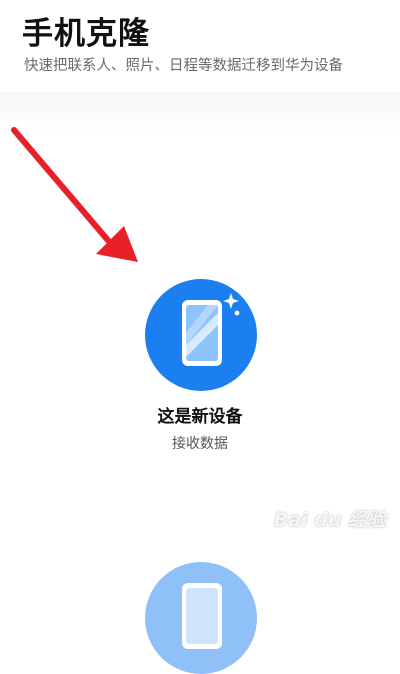 The width and height of the screenshot is (400, 674). Describe the element at coordinates (200, 46) in the screenshot. I see `header: 手机克隆 快速把联系人、照片、日程等数据迁移到华为设备` at that location.